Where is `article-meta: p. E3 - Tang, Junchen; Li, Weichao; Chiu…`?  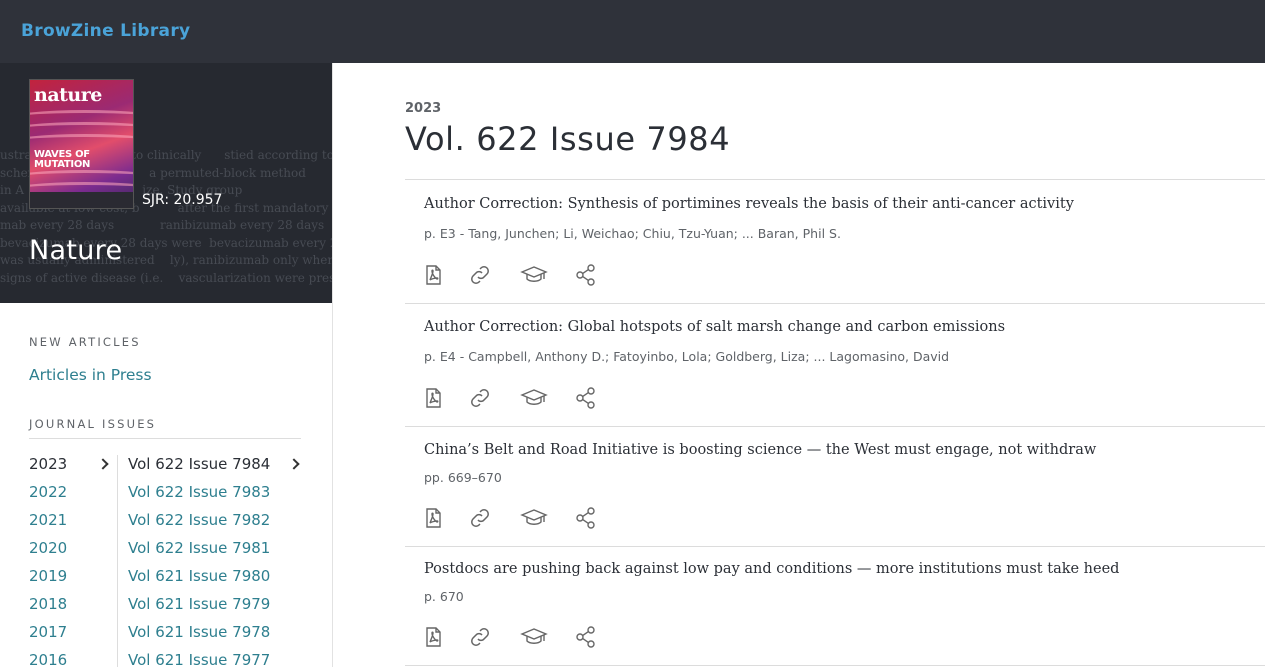
article-meta: p. E3 - Tang, Junchen; Li, Weichao; Chiu… is located at coordinates (632, 233).